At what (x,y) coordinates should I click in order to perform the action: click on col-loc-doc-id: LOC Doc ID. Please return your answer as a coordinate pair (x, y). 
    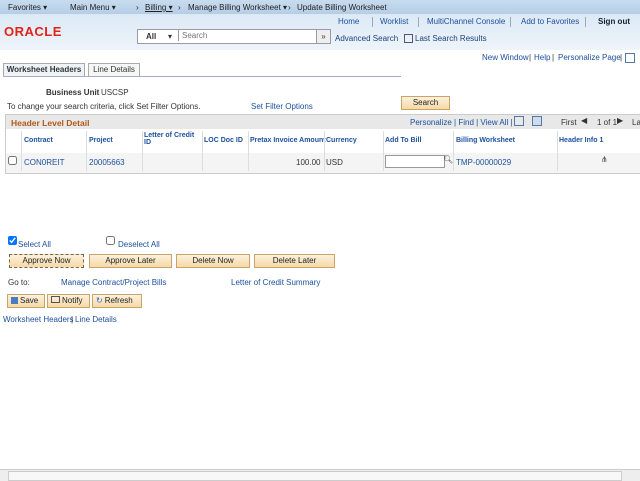
    Looking at the image, I should click on (223, 140).